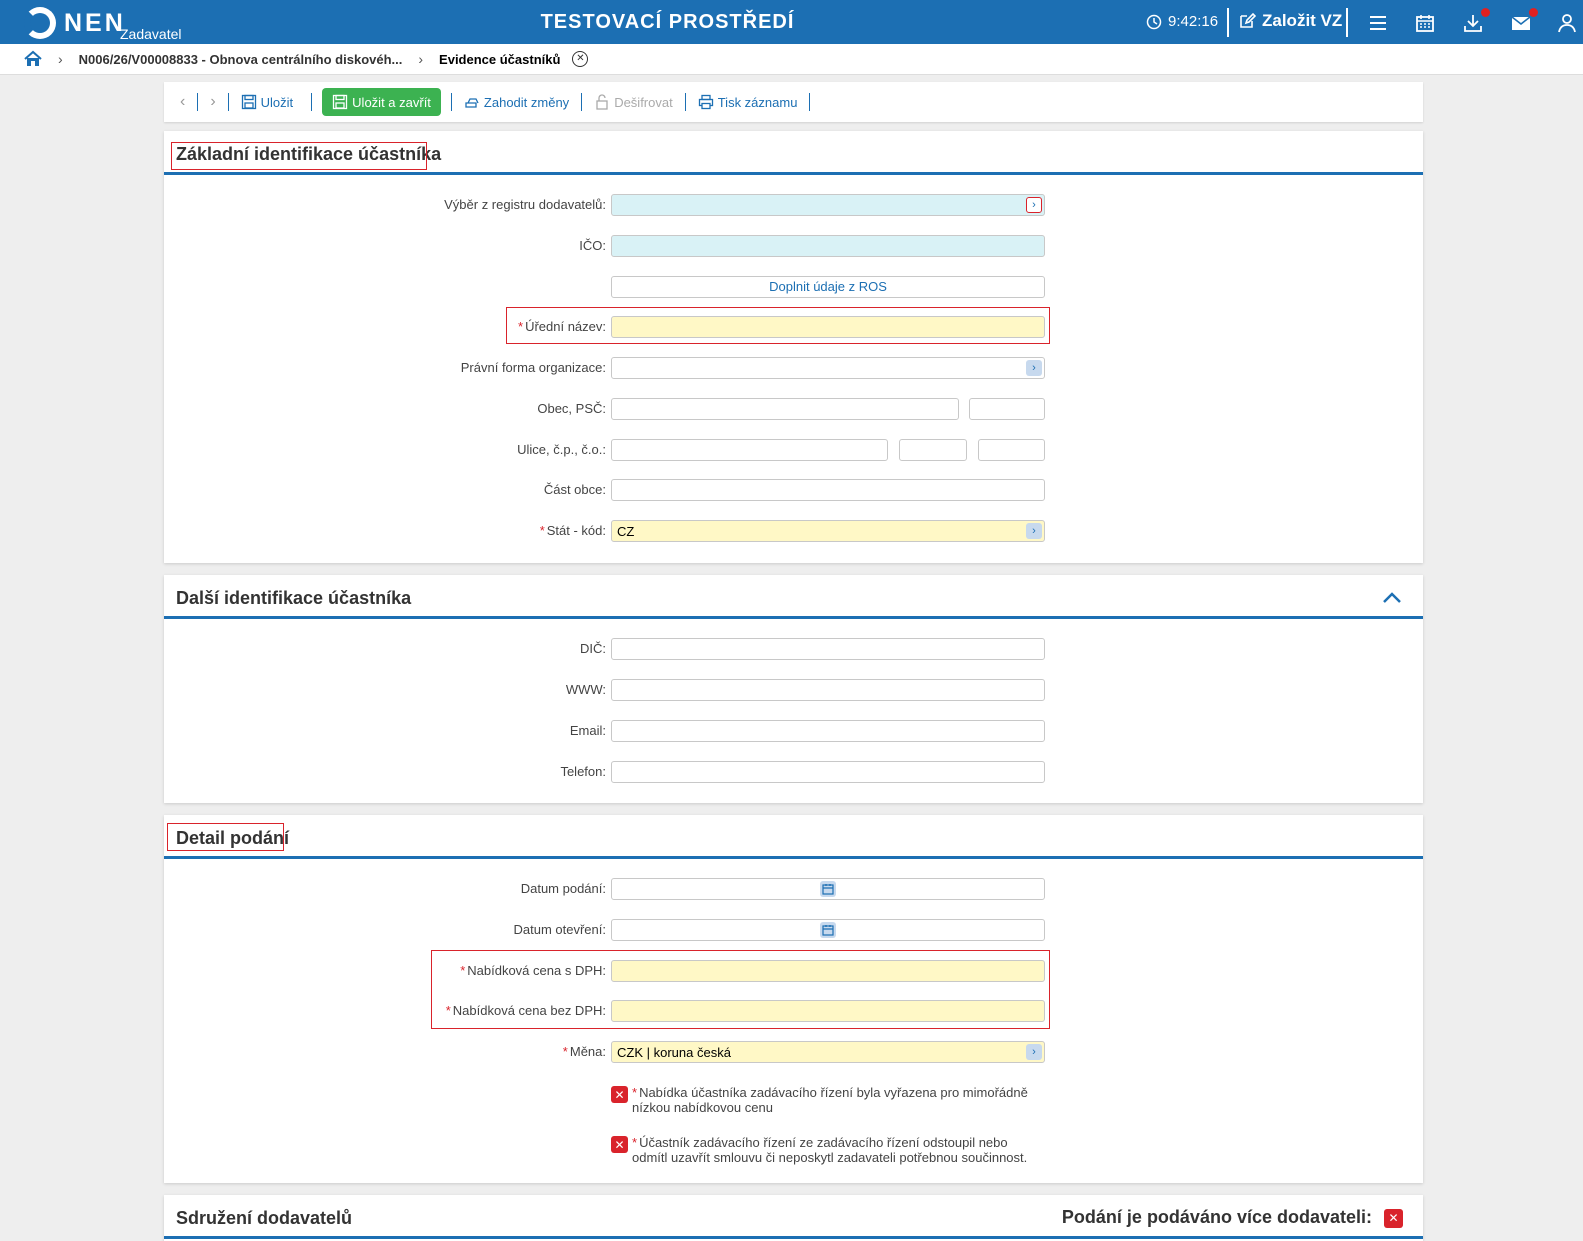  What do you see at coordinates (1034, 1052) in the screenshot?
I see `currency-lookup-icon: ›` at bounding box center [1034, 1052].